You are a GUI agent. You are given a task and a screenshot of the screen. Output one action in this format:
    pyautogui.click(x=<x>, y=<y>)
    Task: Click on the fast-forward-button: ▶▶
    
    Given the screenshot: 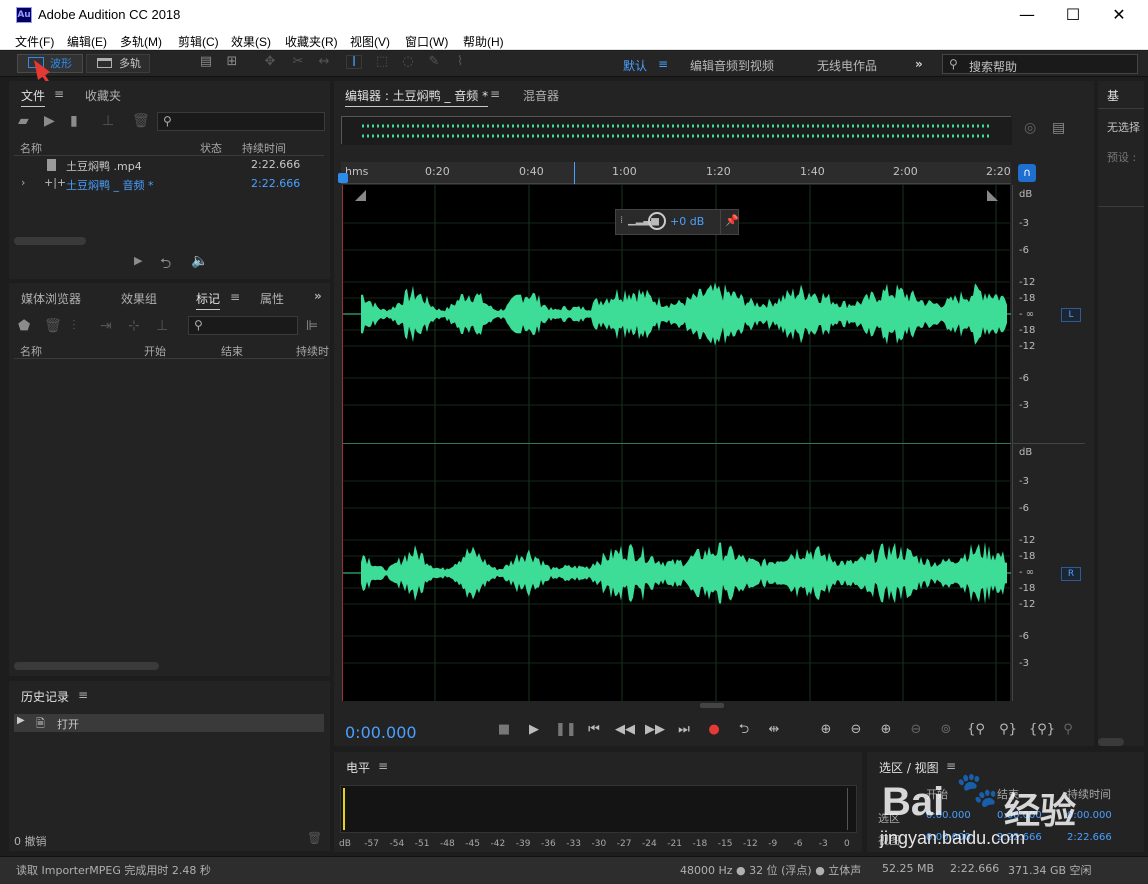 What is the action you would take?
    pyautogui.click(x=655, y=730)
    